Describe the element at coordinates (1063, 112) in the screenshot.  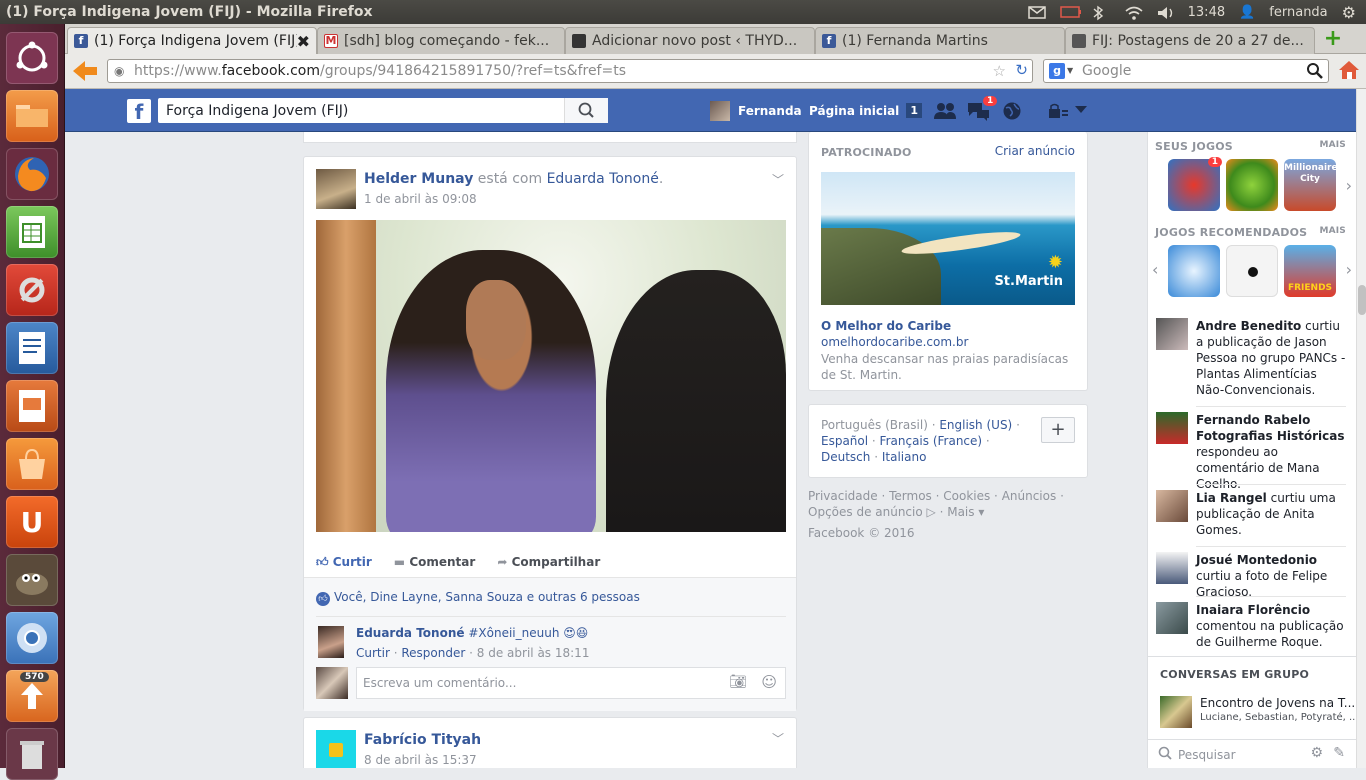
I see `privacy-lock-icon` at that location.